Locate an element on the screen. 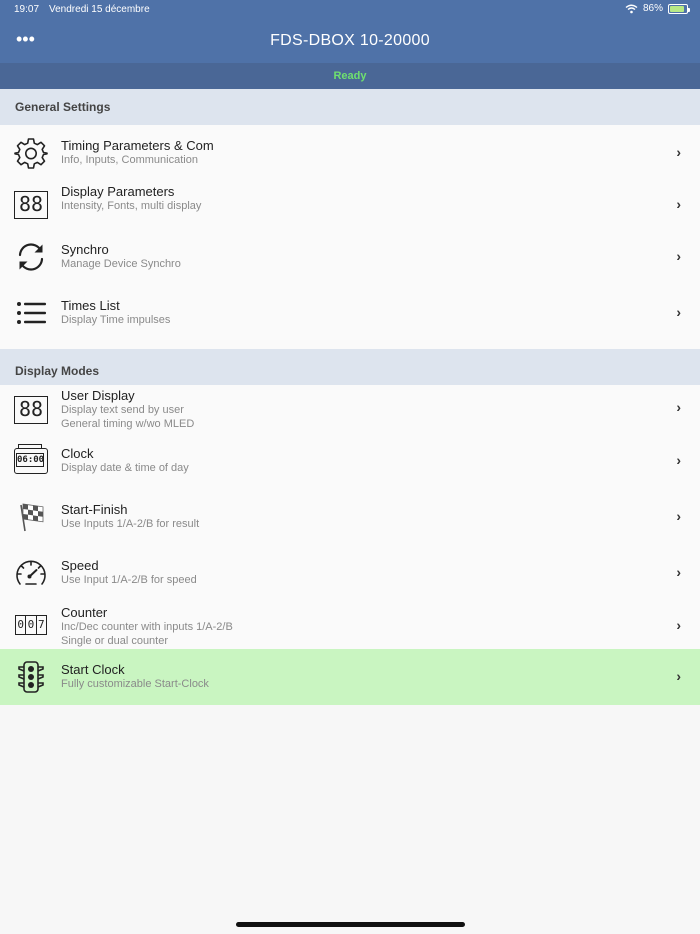  item-title: Synchro is located at coordinates (85, 249).